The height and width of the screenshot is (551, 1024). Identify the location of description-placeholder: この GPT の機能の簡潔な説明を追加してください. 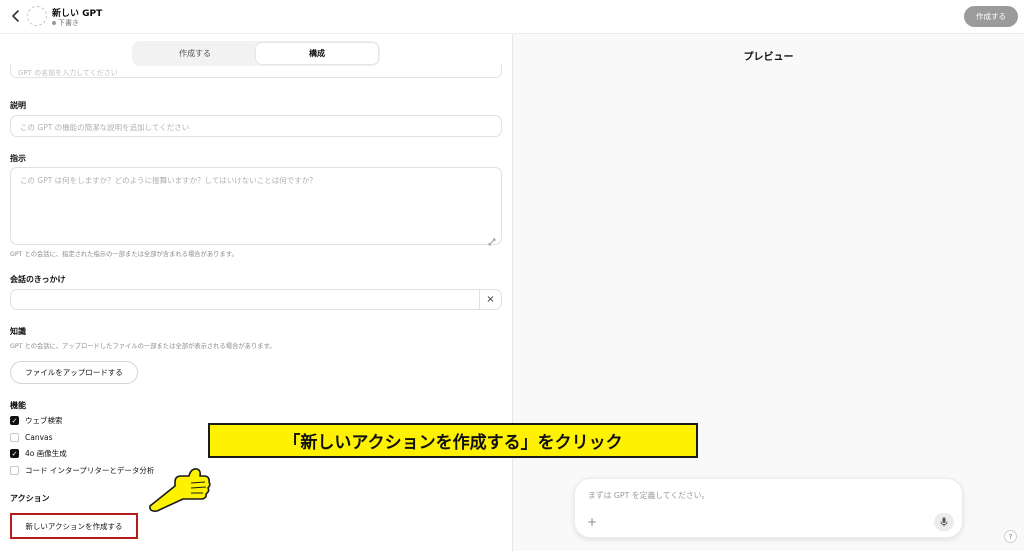
(105, 127).